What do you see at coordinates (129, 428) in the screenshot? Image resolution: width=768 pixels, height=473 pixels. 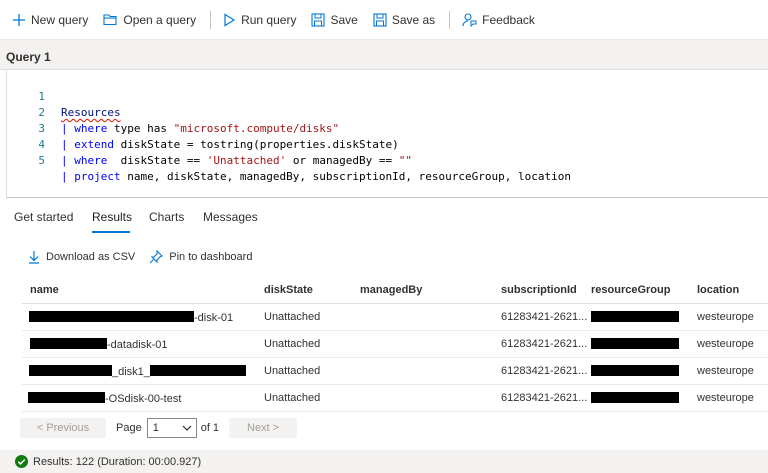 I see `page-label: Page` at bounding box center [129, 428].